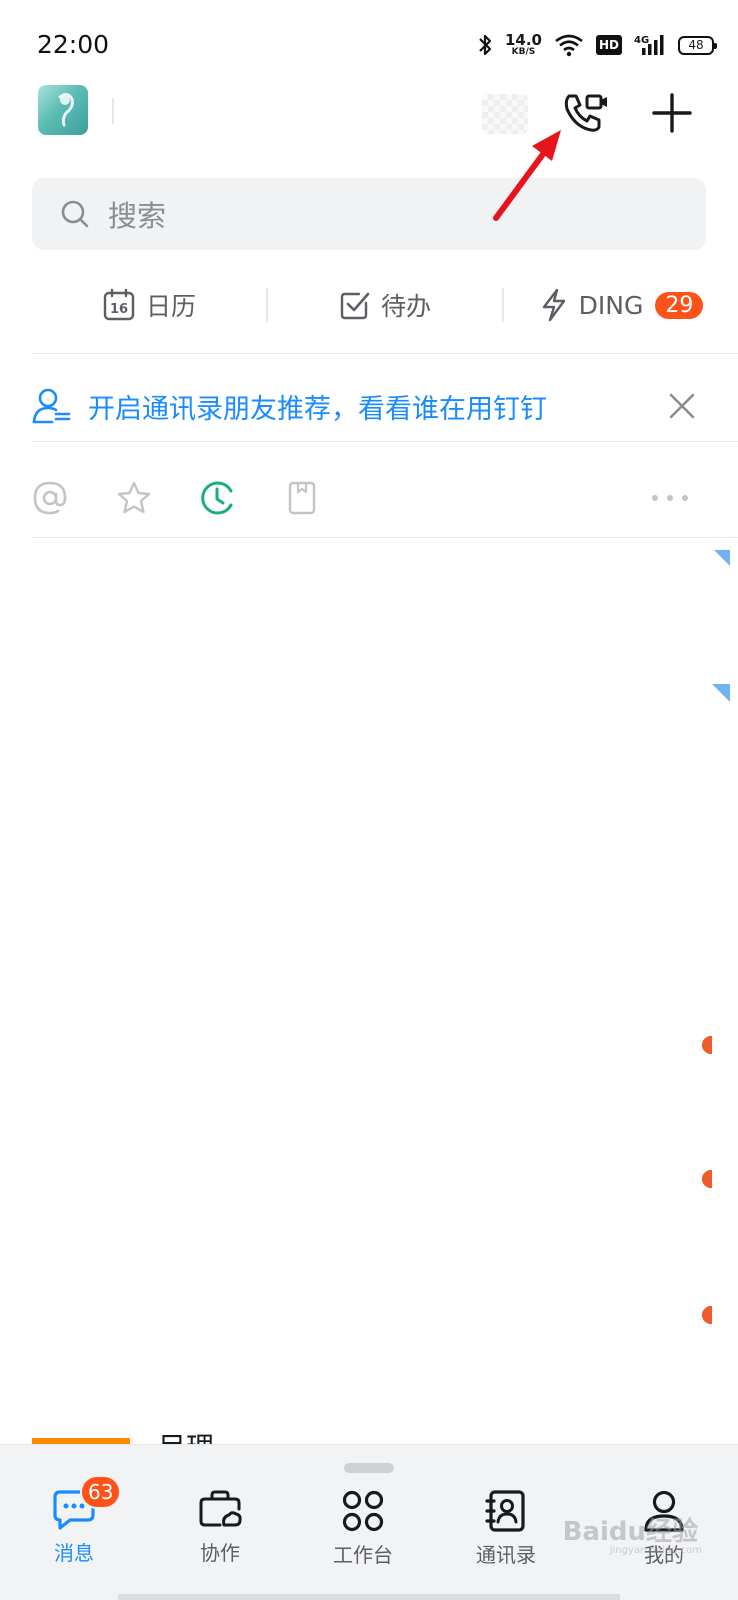  I want to click on tab-workbench: 工作台, so click(363, 1528).